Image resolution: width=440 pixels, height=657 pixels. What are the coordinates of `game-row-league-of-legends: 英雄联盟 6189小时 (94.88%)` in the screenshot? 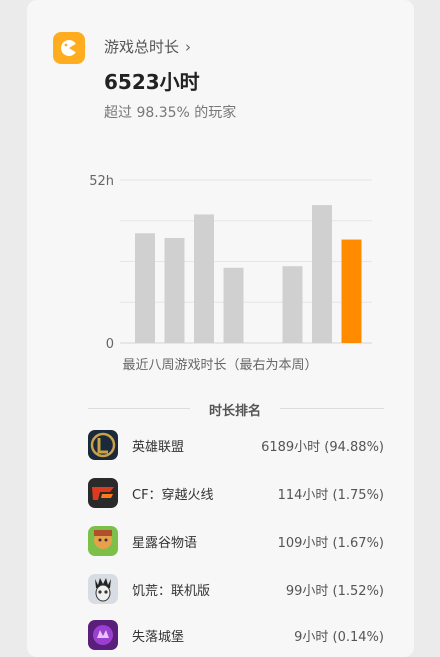 It's located at (236, 445).